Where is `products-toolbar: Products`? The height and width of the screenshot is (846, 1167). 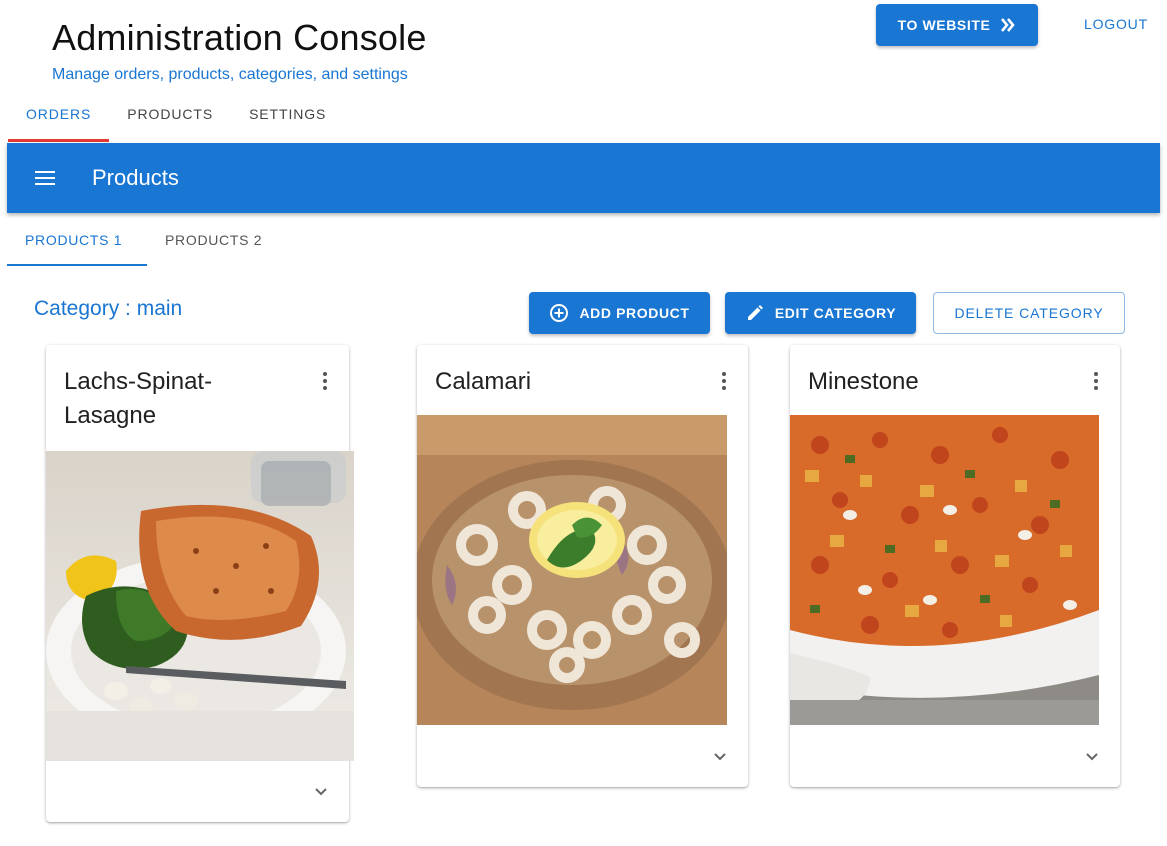
products-toolbar: Products is located at coordinates (583, 178).